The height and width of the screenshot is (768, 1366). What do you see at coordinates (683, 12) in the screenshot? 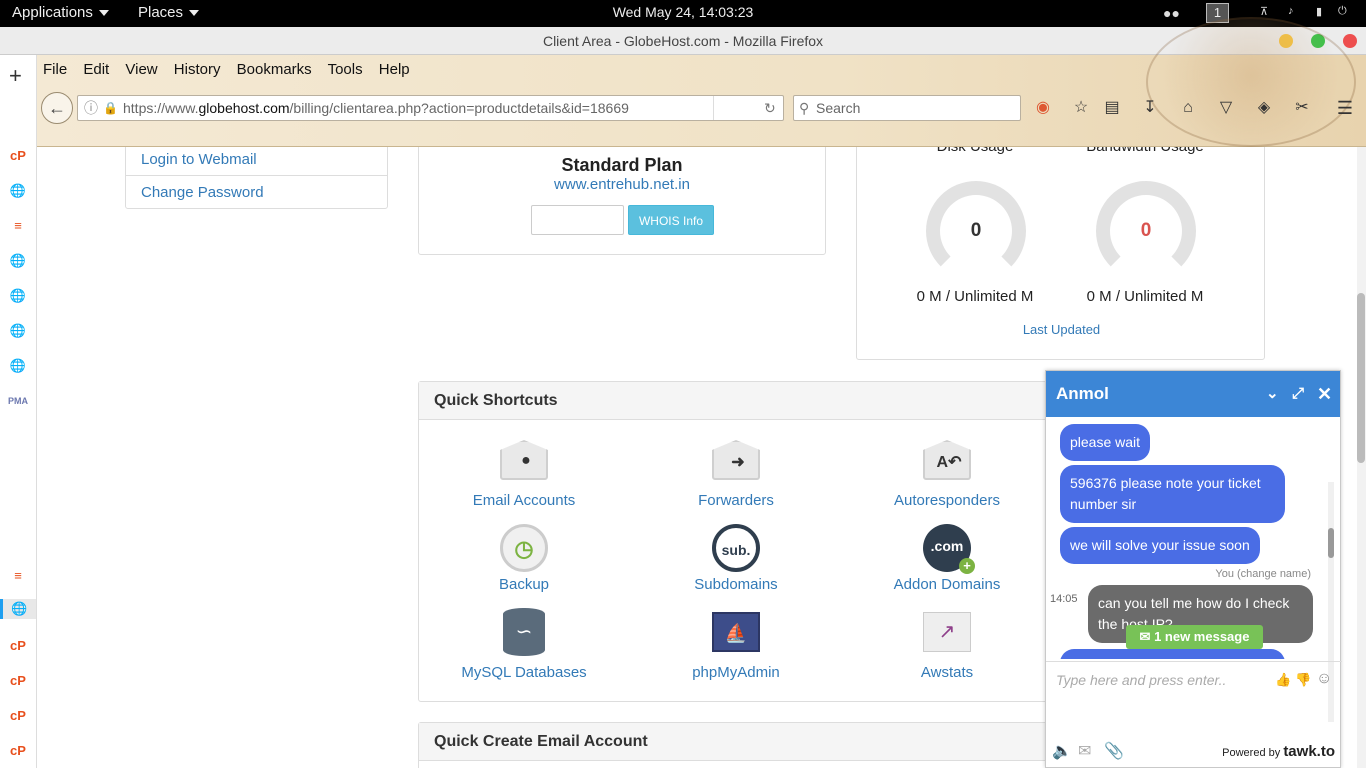
I see `clock: Wed May 24, 14:03:23` at bounding box center [683, 12].